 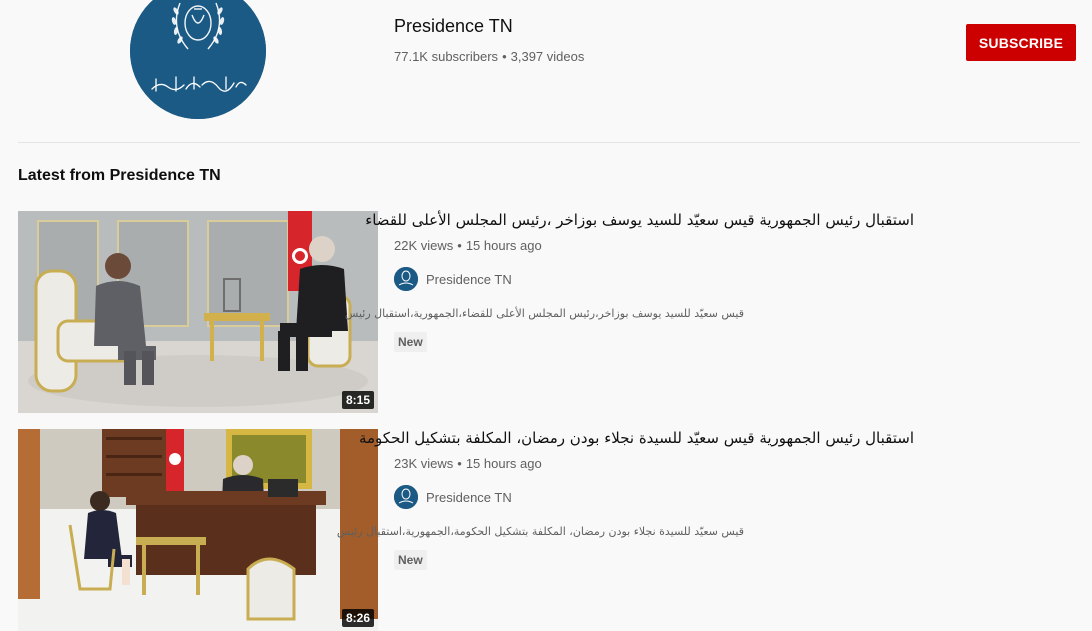 I want to click on channel-avatar, so click(x=198, y=59).